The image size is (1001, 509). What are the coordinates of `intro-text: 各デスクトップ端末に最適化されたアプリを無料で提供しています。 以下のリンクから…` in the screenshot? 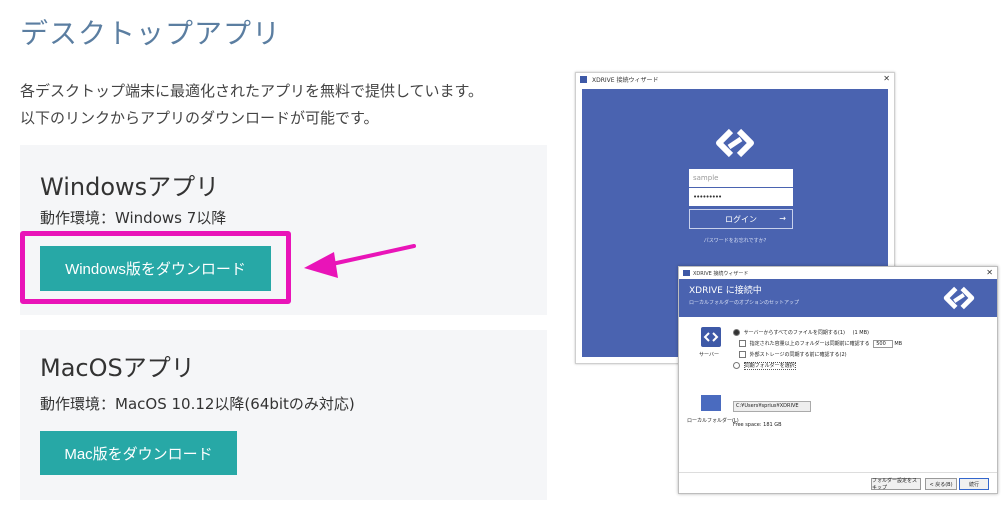 It's located at (251, 105).